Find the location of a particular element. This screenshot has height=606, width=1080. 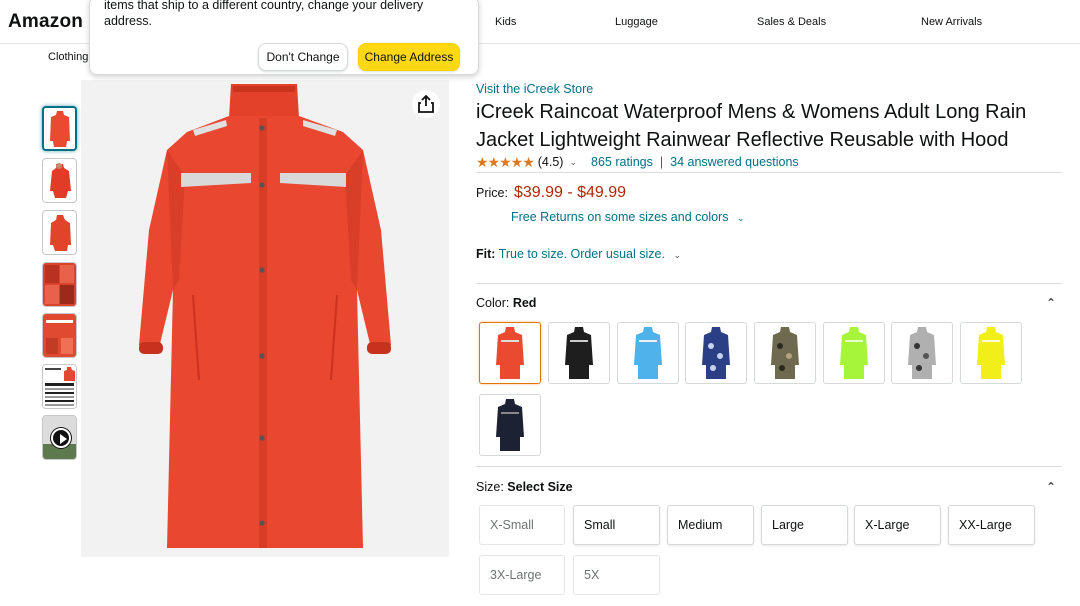

size-option-x-small: X-Small is located at coordinates (522, 525).